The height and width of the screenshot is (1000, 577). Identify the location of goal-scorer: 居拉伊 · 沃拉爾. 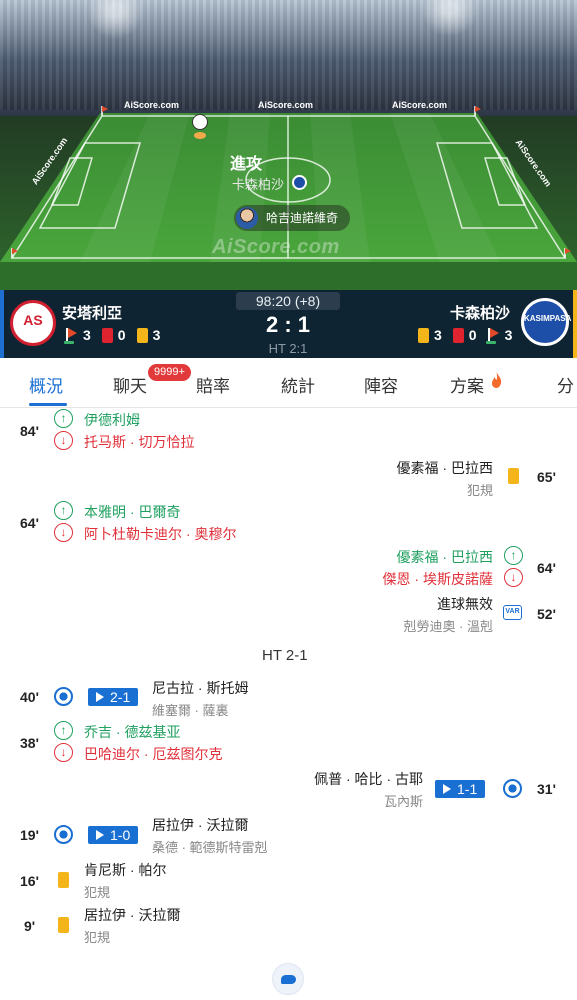
(200, 825).